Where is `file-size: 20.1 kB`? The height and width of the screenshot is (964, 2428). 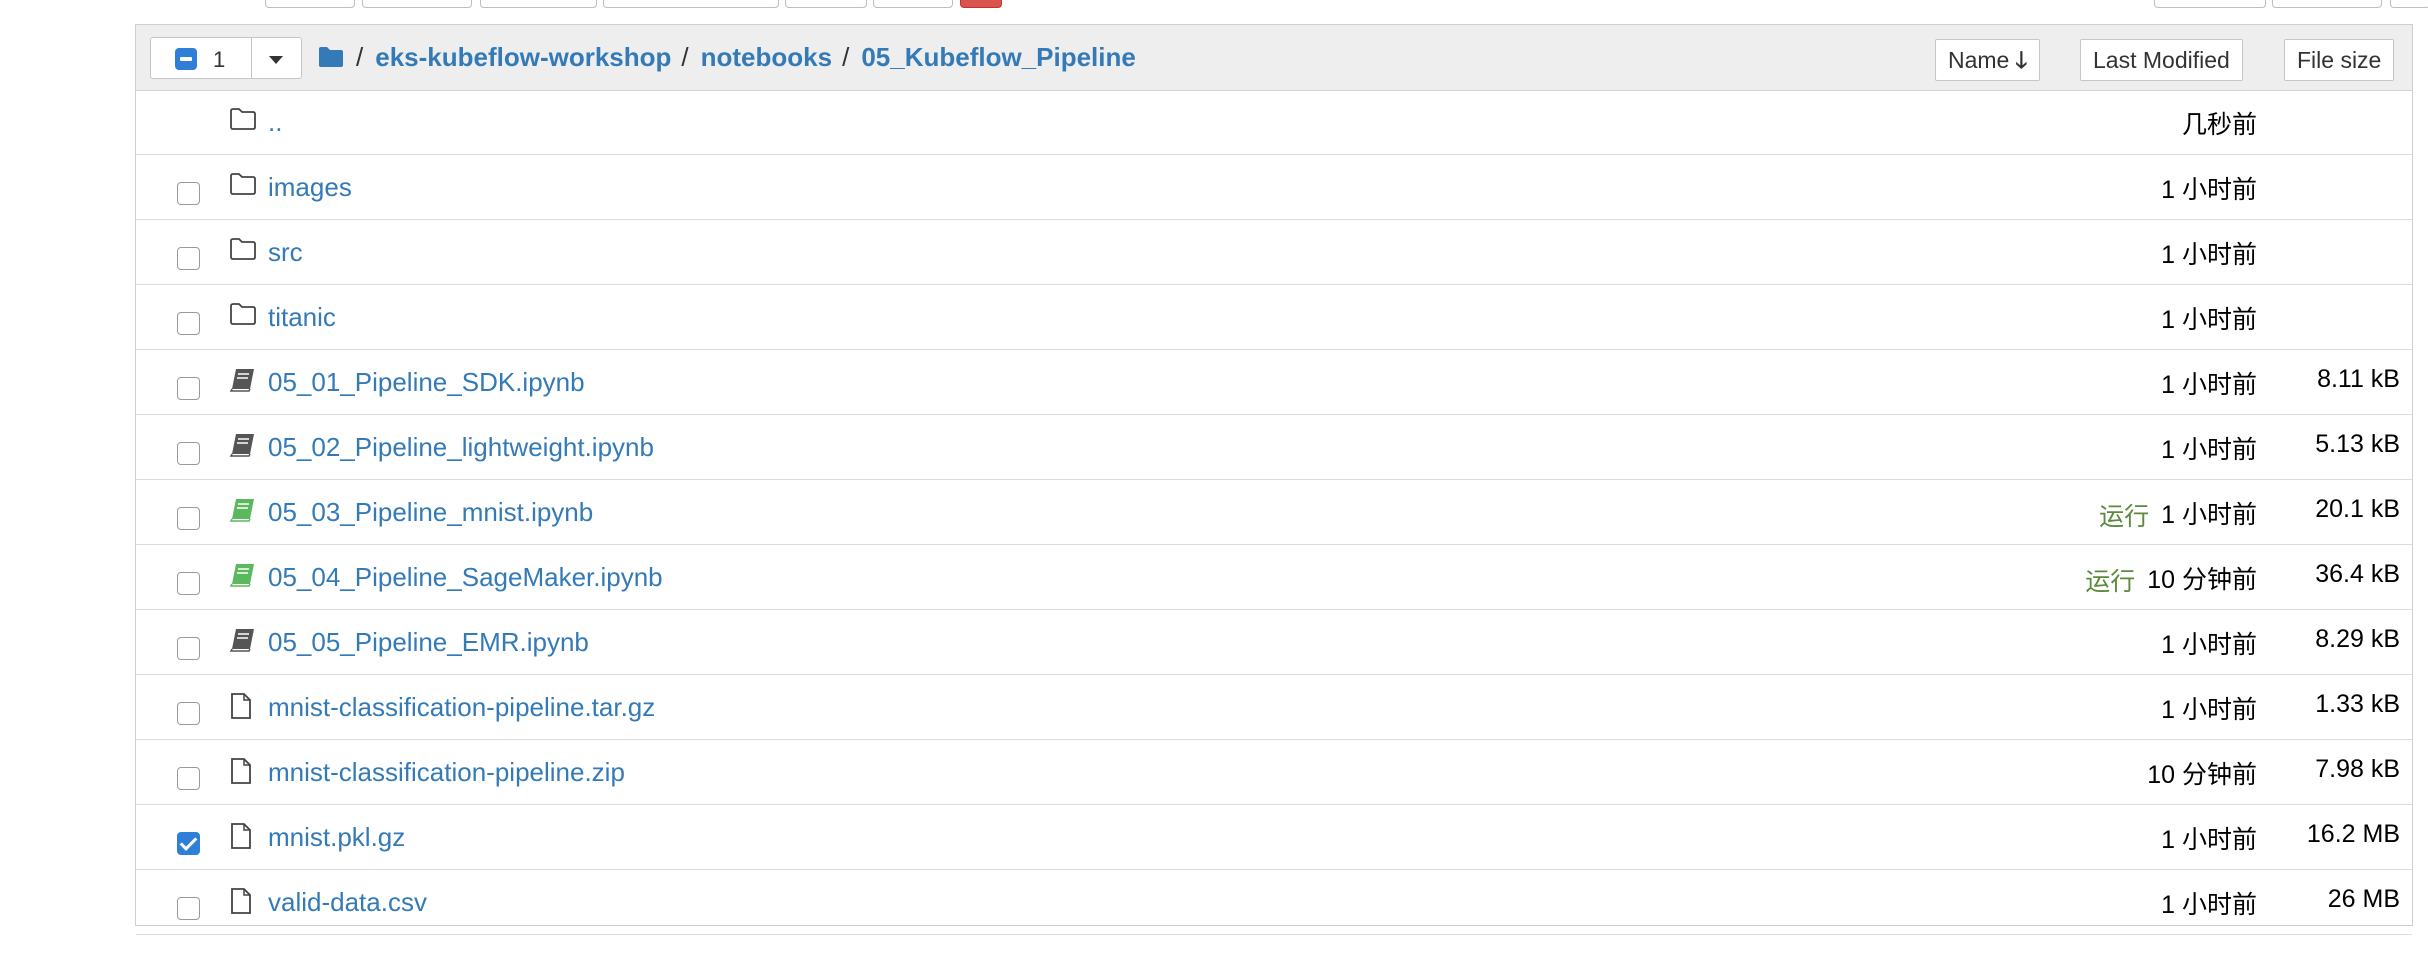
file-size: 20.1 kB is located at coordinates (2357, 509).